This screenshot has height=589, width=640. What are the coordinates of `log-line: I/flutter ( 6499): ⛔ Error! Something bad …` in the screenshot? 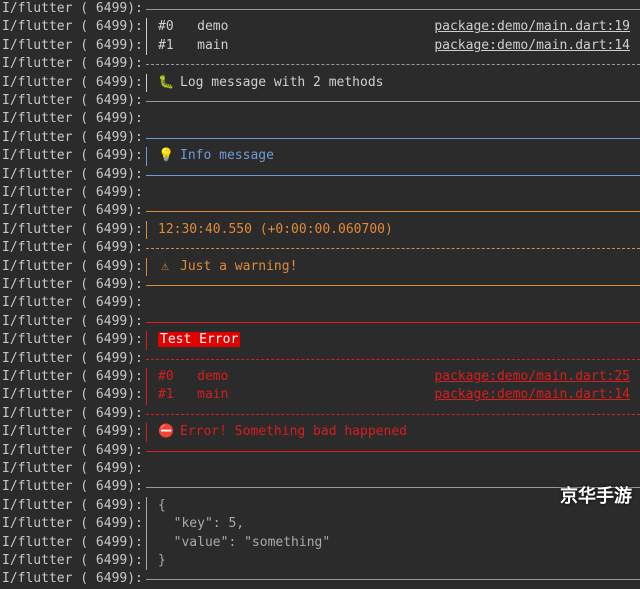 It's located at (320, 432).